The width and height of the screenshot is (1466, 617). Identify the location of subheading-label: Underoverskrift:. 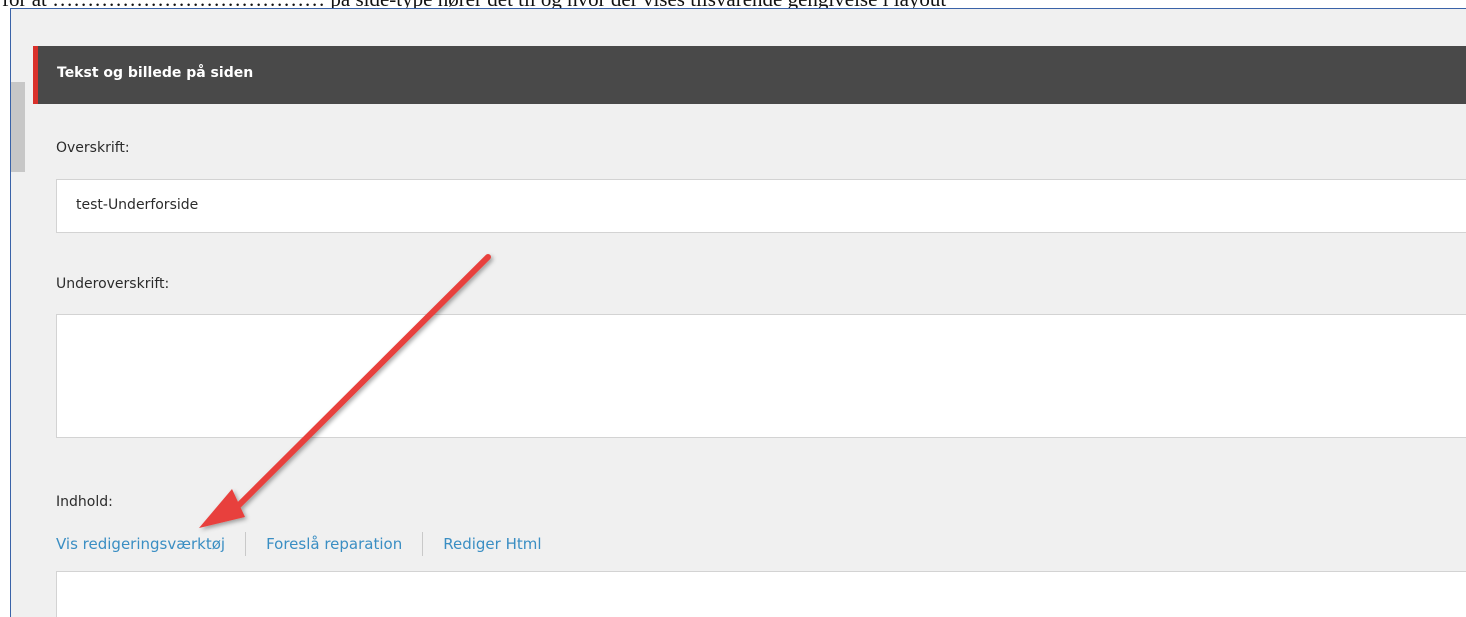
(113, 284).